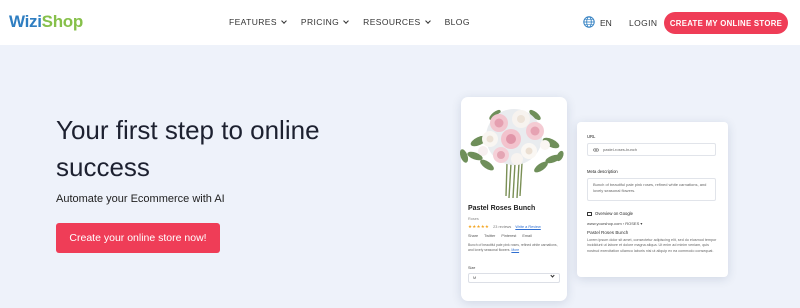 This screenshot has width=800, height=308. I want to click on size-select: M, so click(514, 278).